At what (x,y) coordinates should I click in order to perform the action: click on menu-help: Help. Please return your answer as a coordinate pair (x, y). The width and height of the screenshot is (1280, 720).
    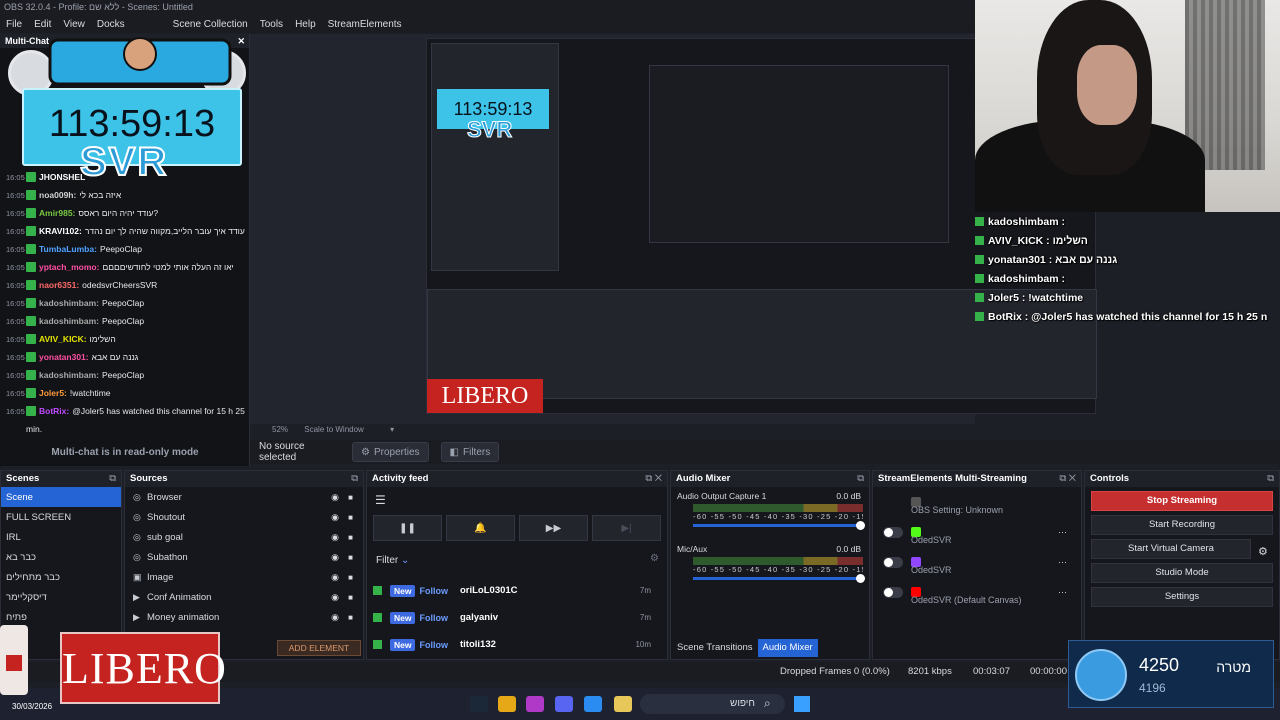
    Looking at the image, I should click on (305, 24).